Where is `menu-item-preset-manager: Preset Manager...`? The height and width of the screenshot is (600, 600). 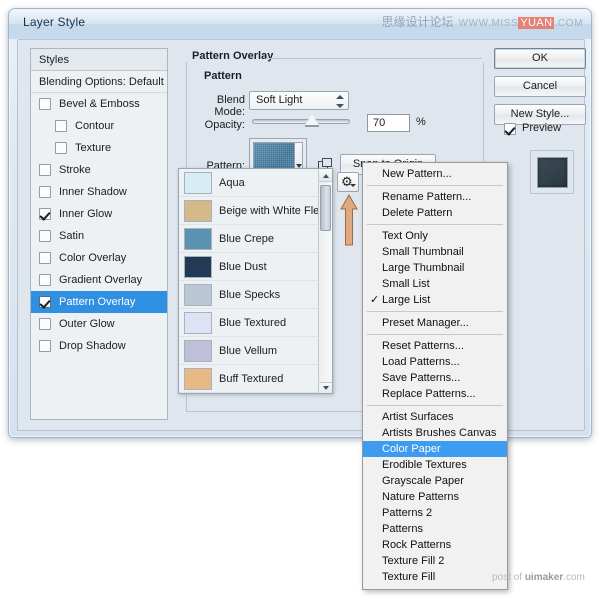 menu-item-preset-manager: Preset Manager... is located at coordinates (435, 323).